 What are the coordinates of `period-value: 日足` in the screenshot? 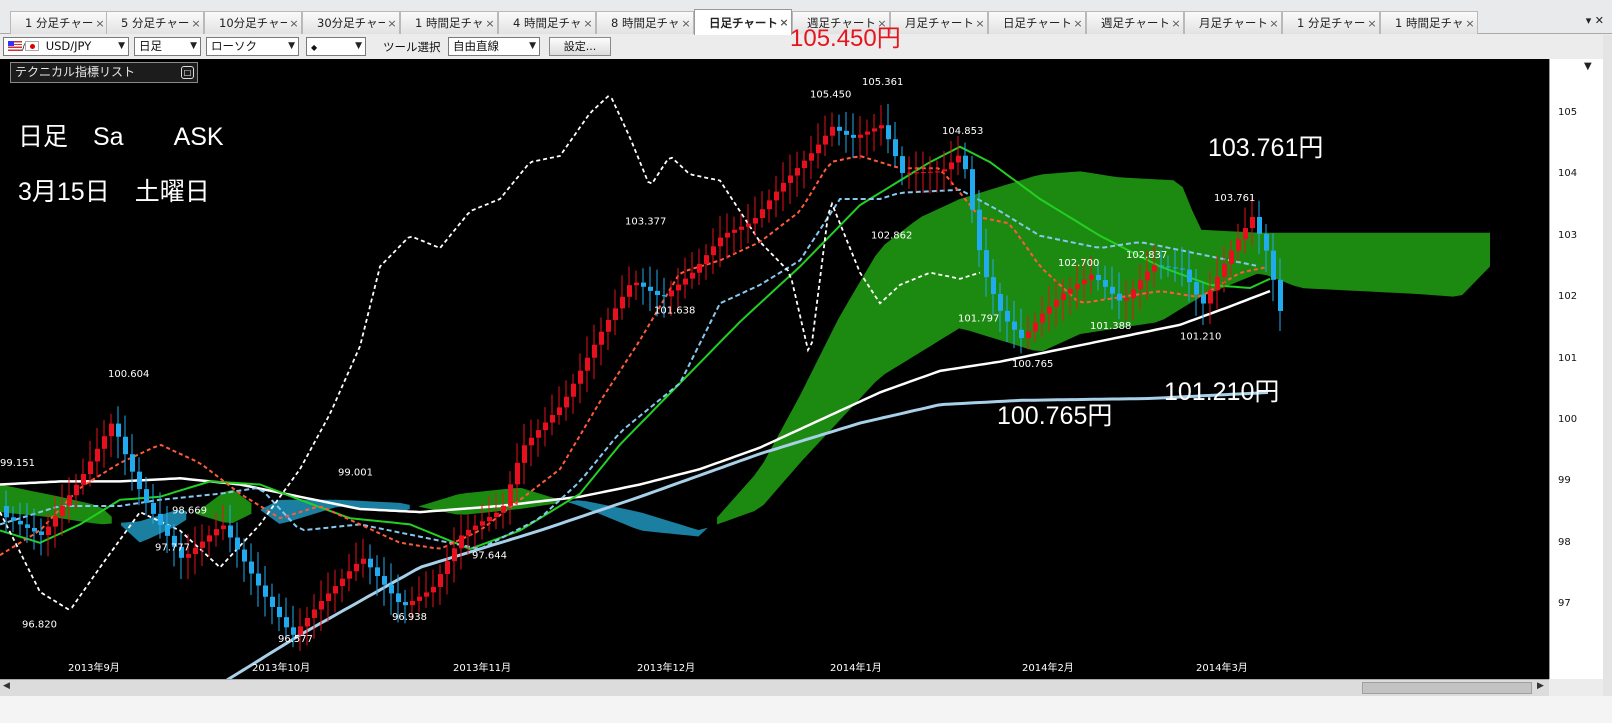 It's located at (150, 46).